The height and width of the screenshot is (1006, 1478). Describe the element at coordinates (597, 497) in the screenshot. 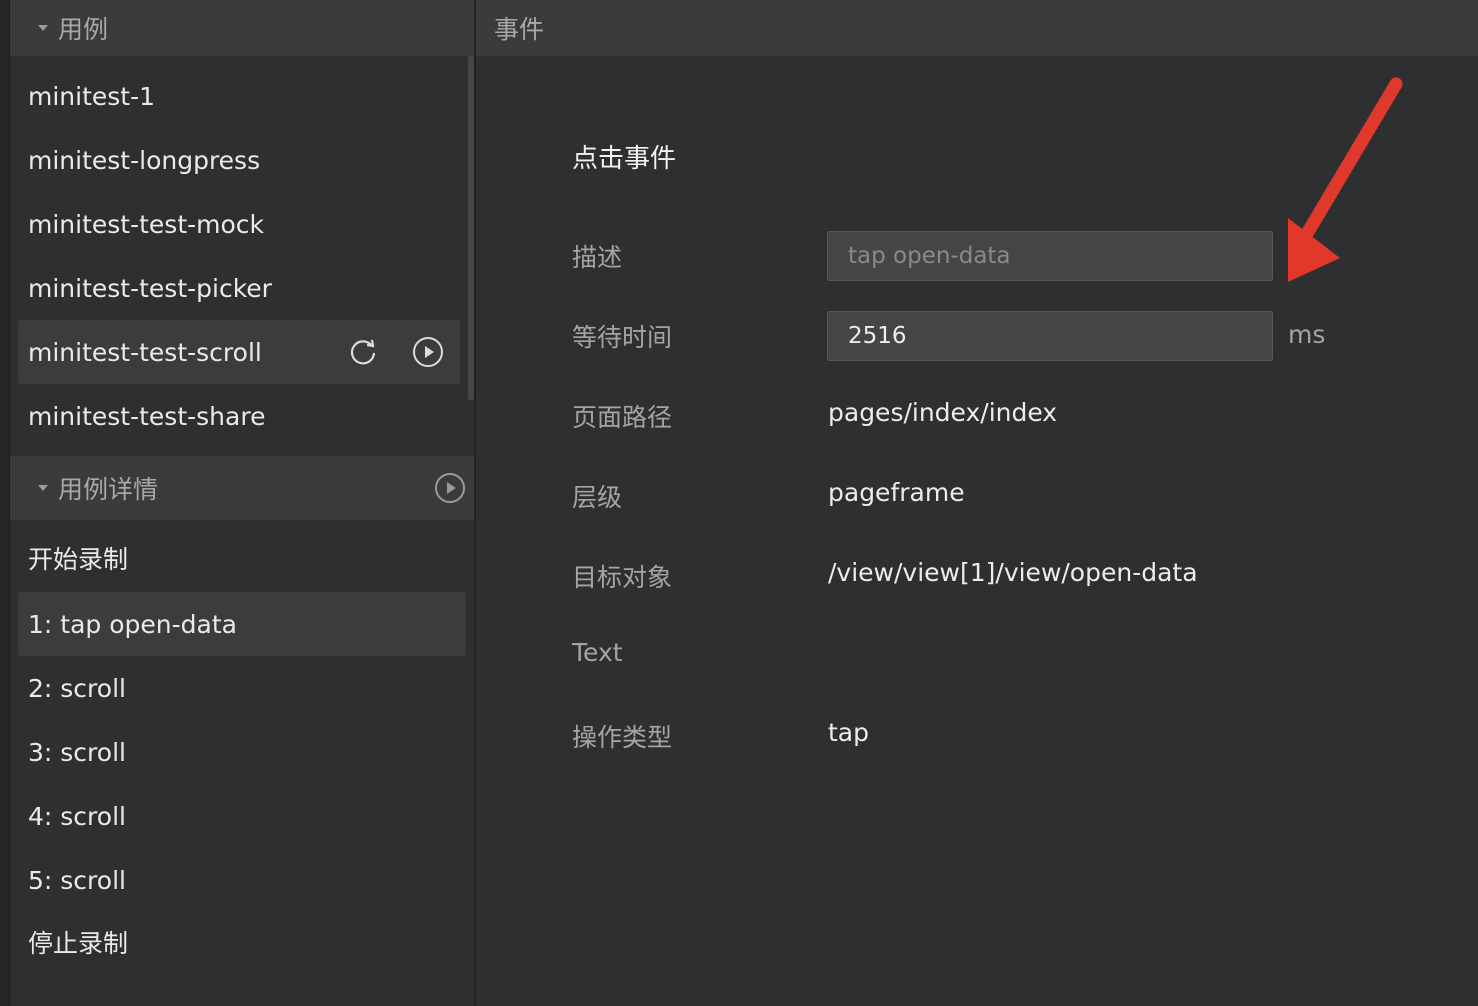

I see `level-label: 层级` at that location.